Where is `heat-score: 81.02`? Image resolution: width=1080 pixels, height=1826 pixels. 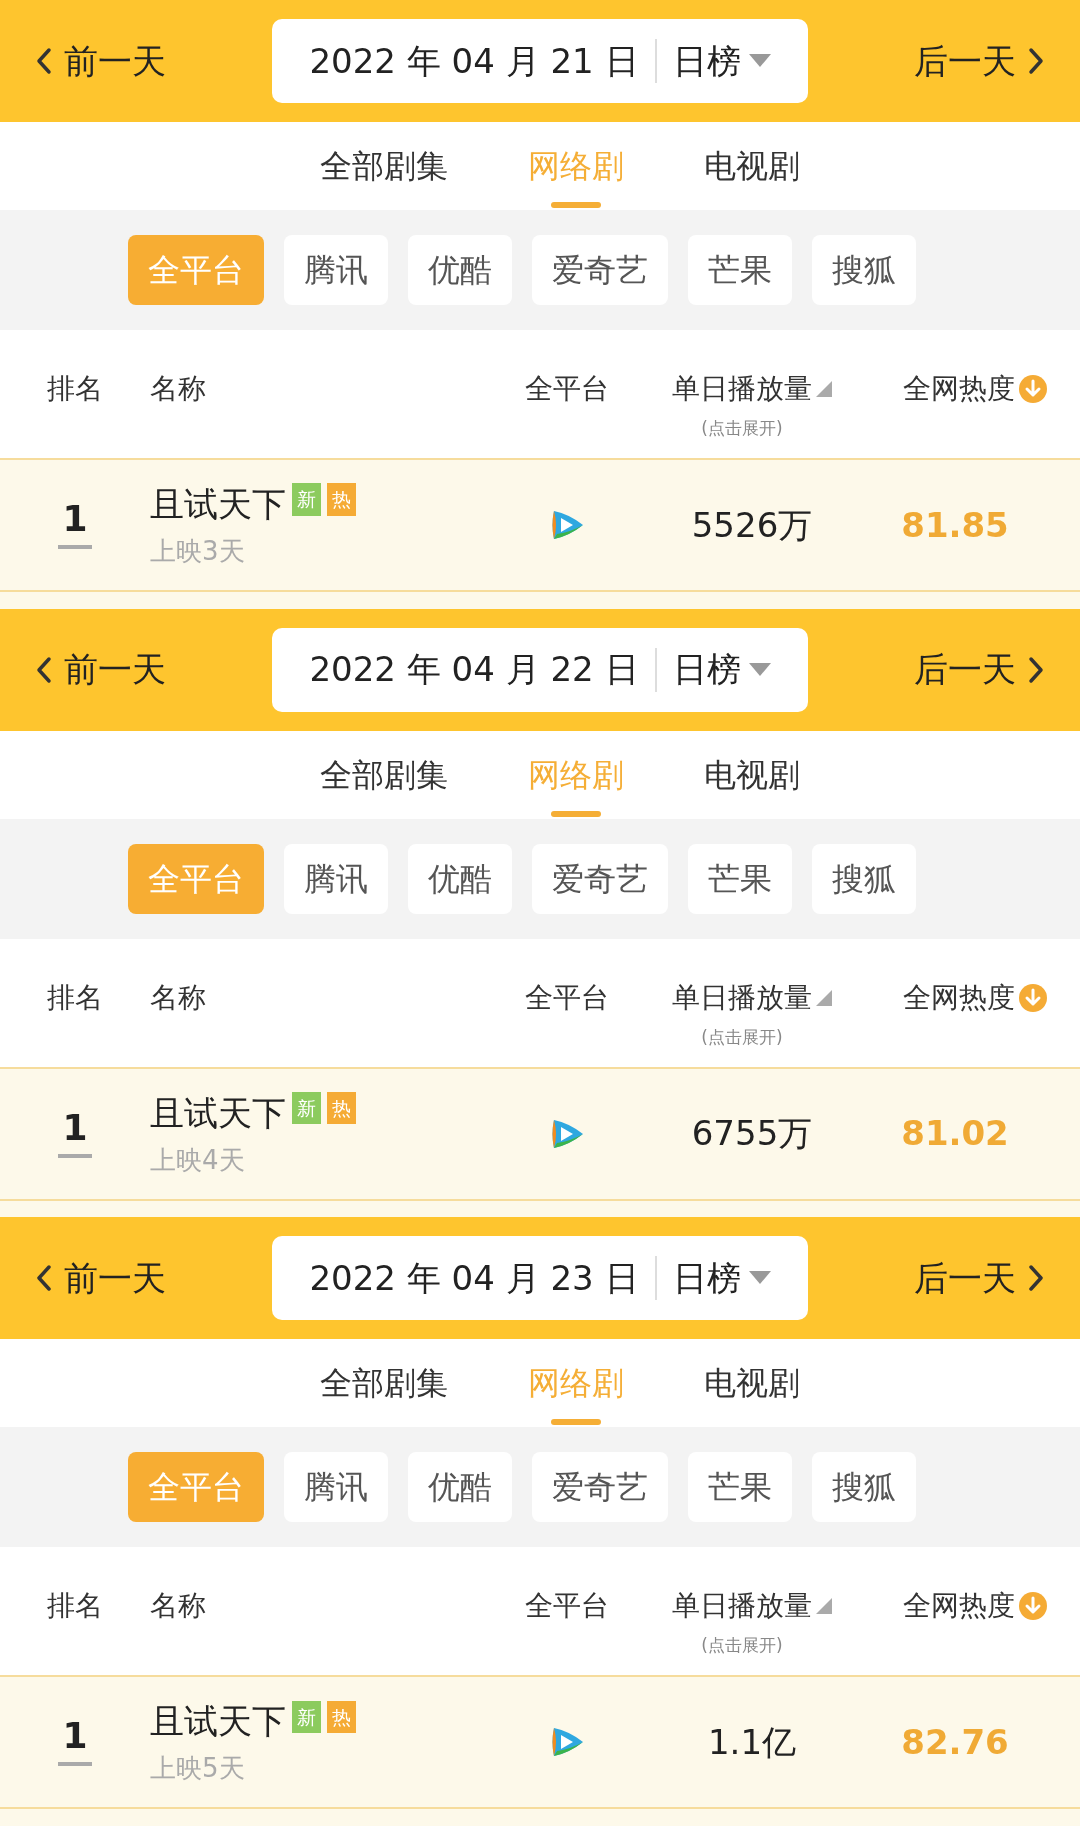
heat-score: 81.02 is located at coordinates (955, 1134).